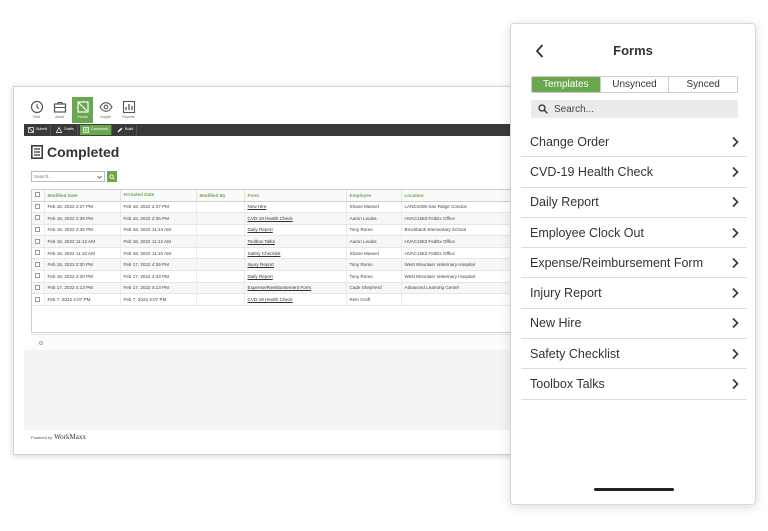 This screenshot has width=768, height=531. What do you see at coordinates (96, 130) in the screenshot?
I see `subnav-completed: Completed` at bounding box center [96, 130].